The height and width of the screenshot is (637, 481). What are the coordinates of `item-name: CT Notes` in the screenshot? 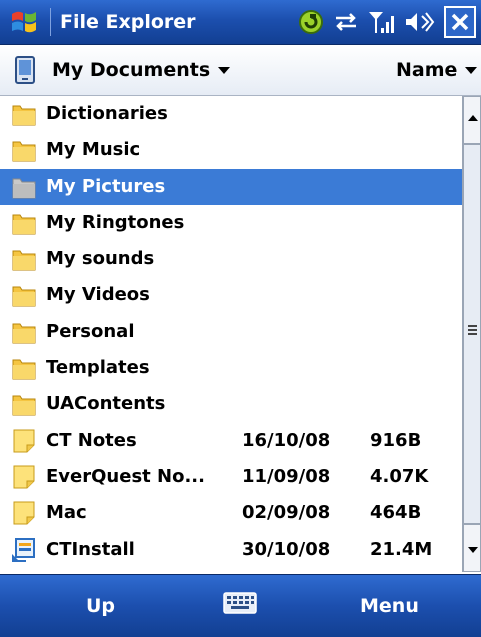 It's located at (91, 440).